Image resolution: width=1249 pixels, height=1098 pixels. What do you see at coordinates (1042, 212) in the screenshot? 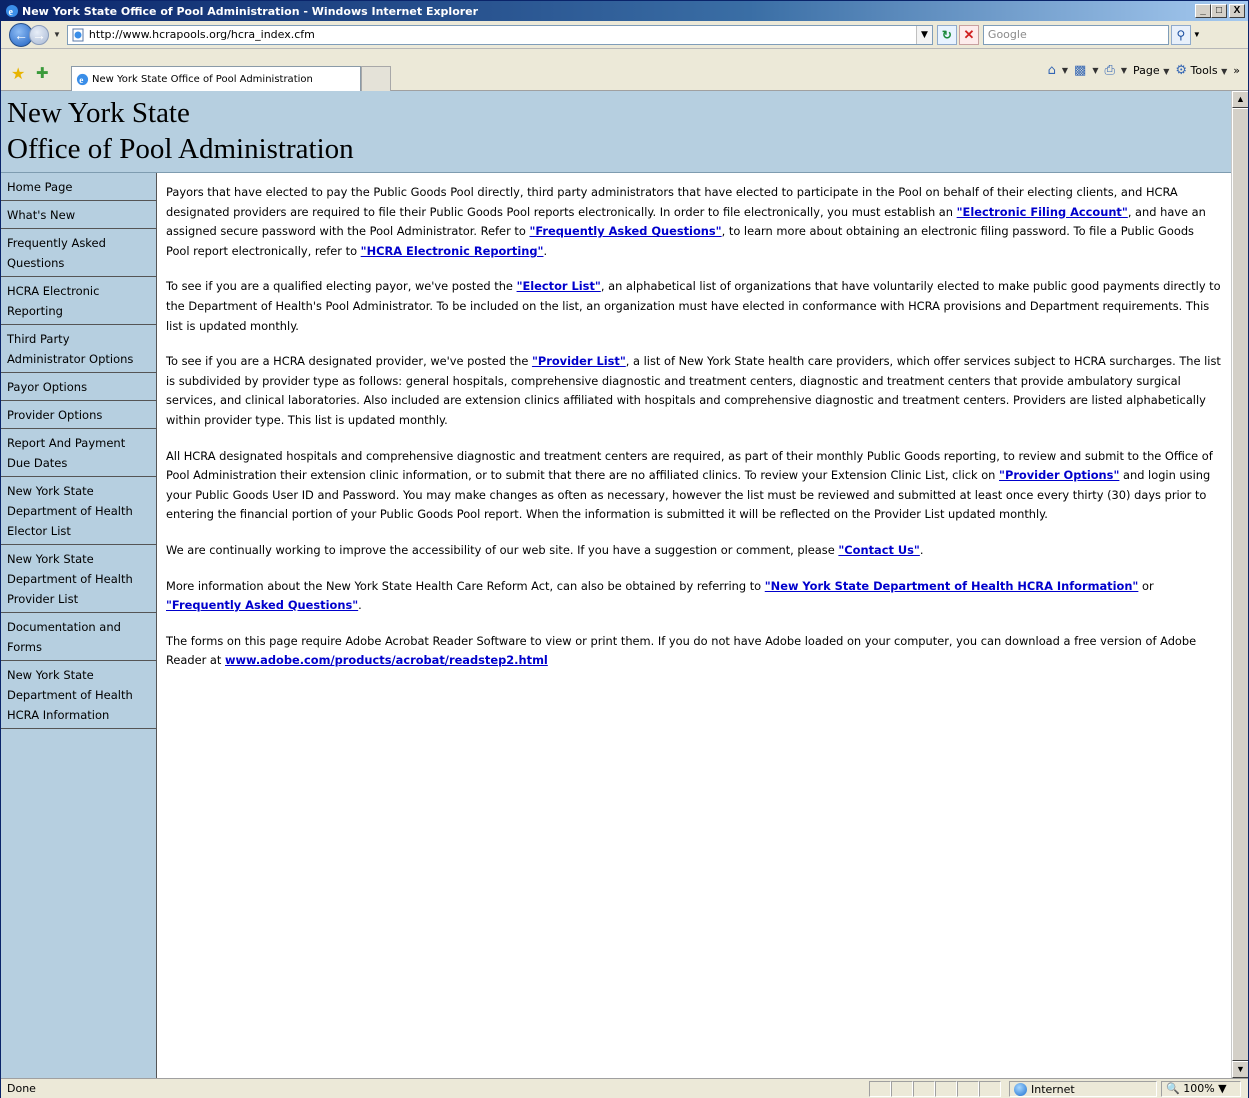
I see `electronic-filing-account-link: "Electronic Filing Account"` at bounding box center [1042, 212].